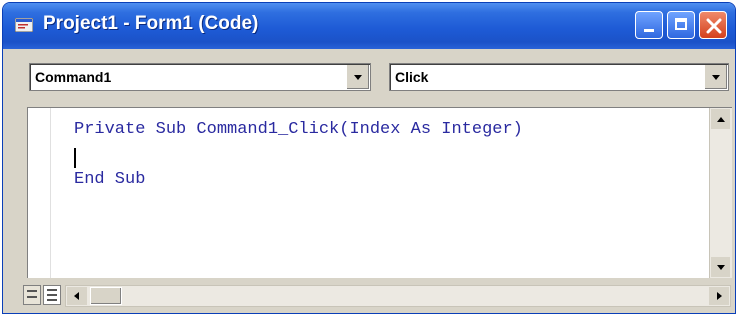 Image resolution: width=739 pixels, height=318 pixels. Describe the element at coordinates (39, 193) in the screenshot. I see `margin-indicator-bar` at that location.